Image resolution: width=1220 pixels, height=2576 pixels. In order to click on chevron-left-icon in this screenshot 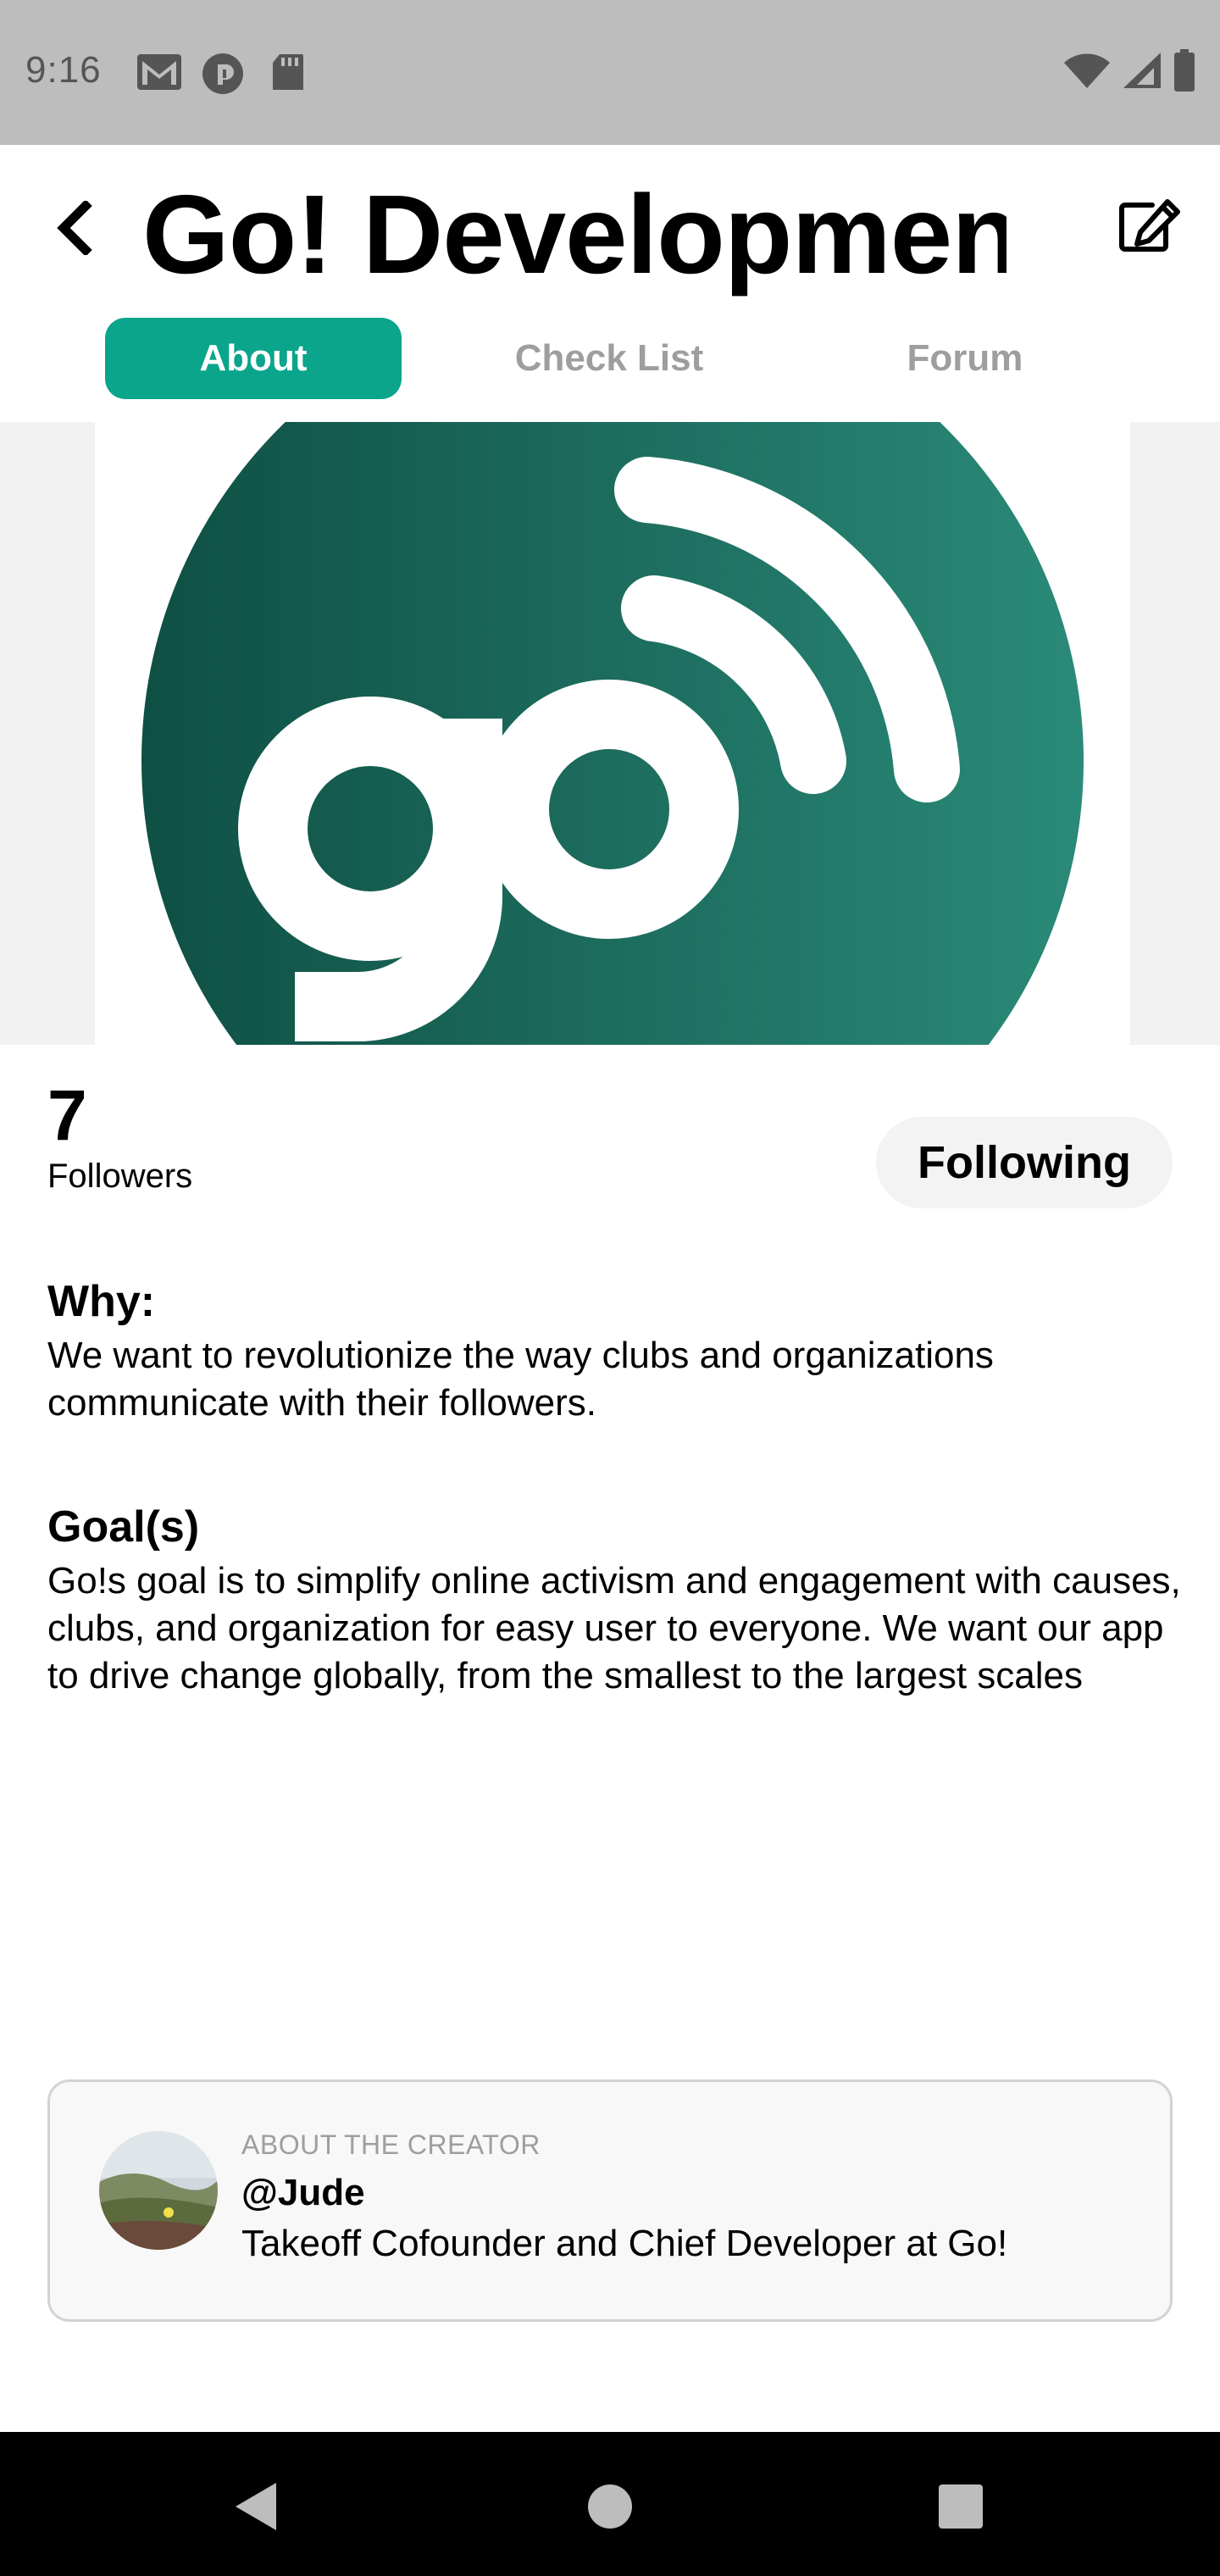, I will do `click(73, 228)`.